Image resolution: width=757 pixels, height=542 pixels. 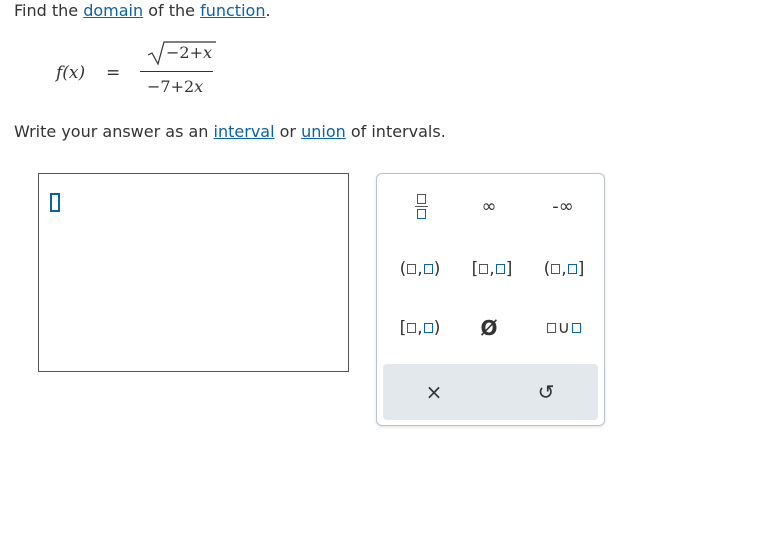 I want to click on infinity-icon: ∞, so click(x=489, y=206).